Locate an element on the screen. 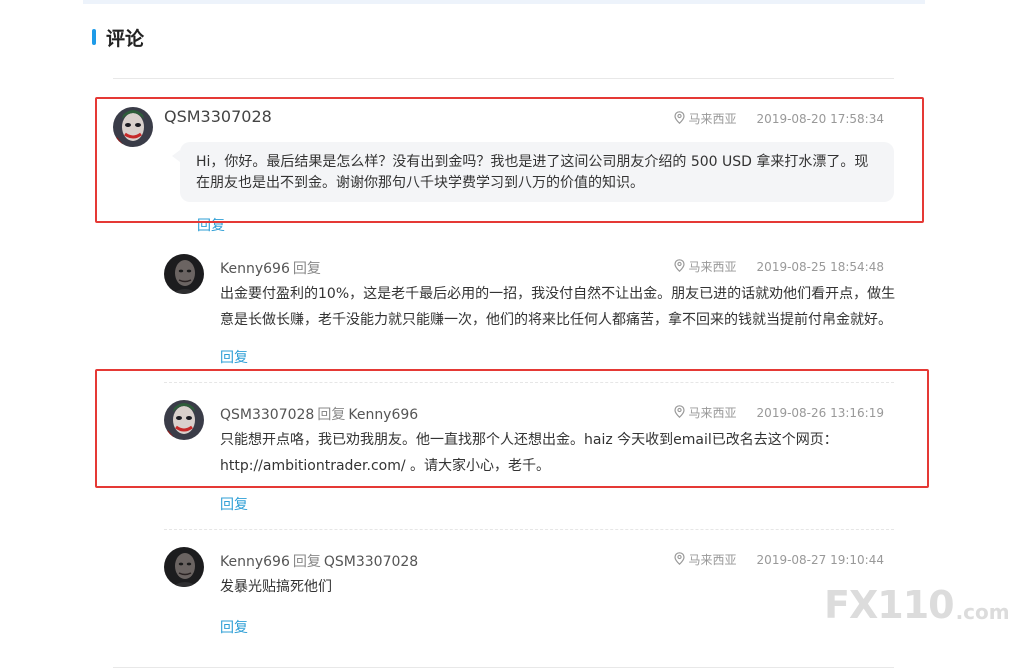 Image resolution: width=1035 pixels, height=671 pixels. timestamp: 2019-08-27 19:10:44 is located at coordinates (820, 559).